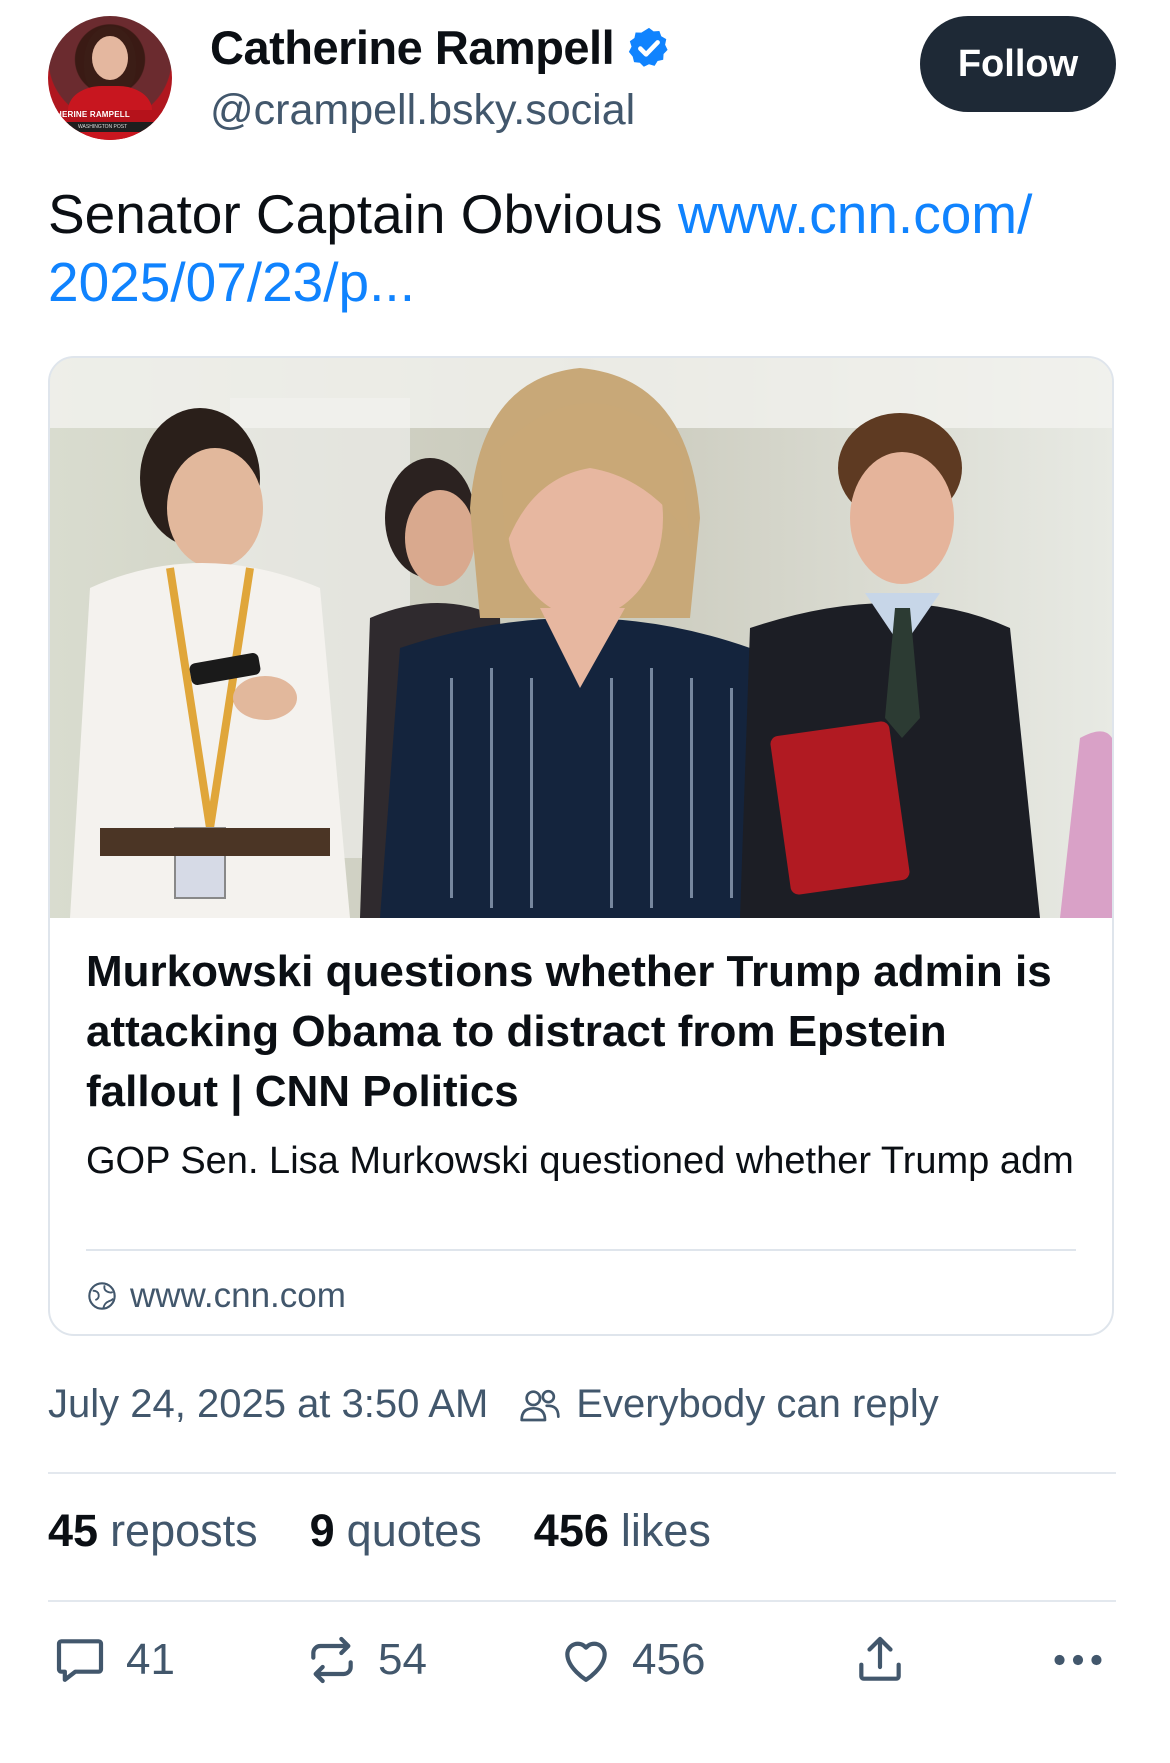 This screenshot has width=1170, height=1763. What do you see at coordinates (332, 1660) in the screenshot?
I see `repost-icon` at bounding box center [332, 1660].